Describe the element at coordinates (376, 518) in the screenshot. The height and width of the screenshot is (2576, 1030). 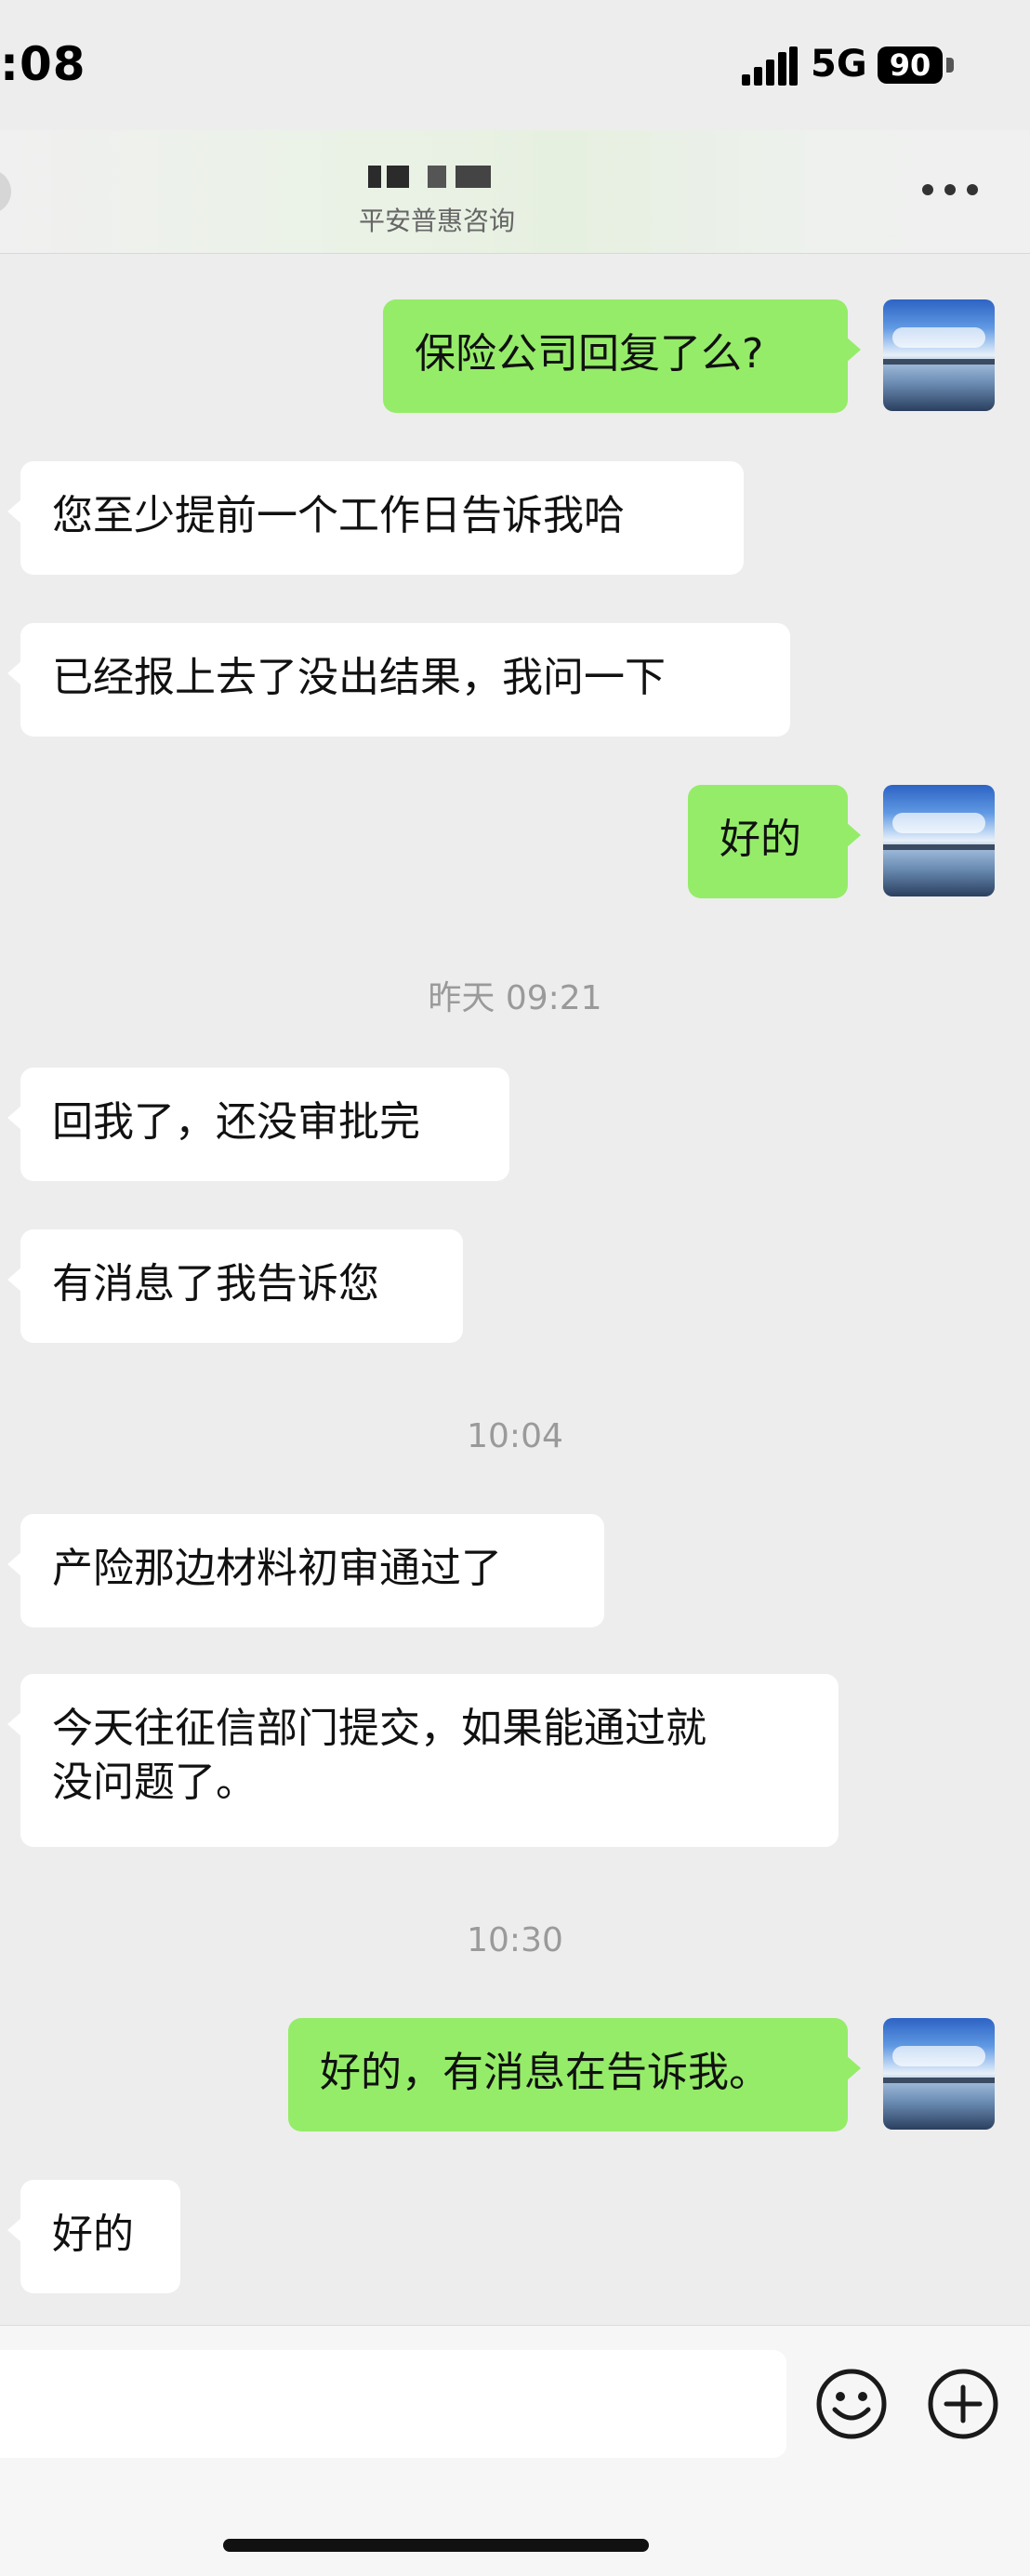
I see `message-bubble-incoming: 您至少提前一个工作日告诉我哈` at that location.